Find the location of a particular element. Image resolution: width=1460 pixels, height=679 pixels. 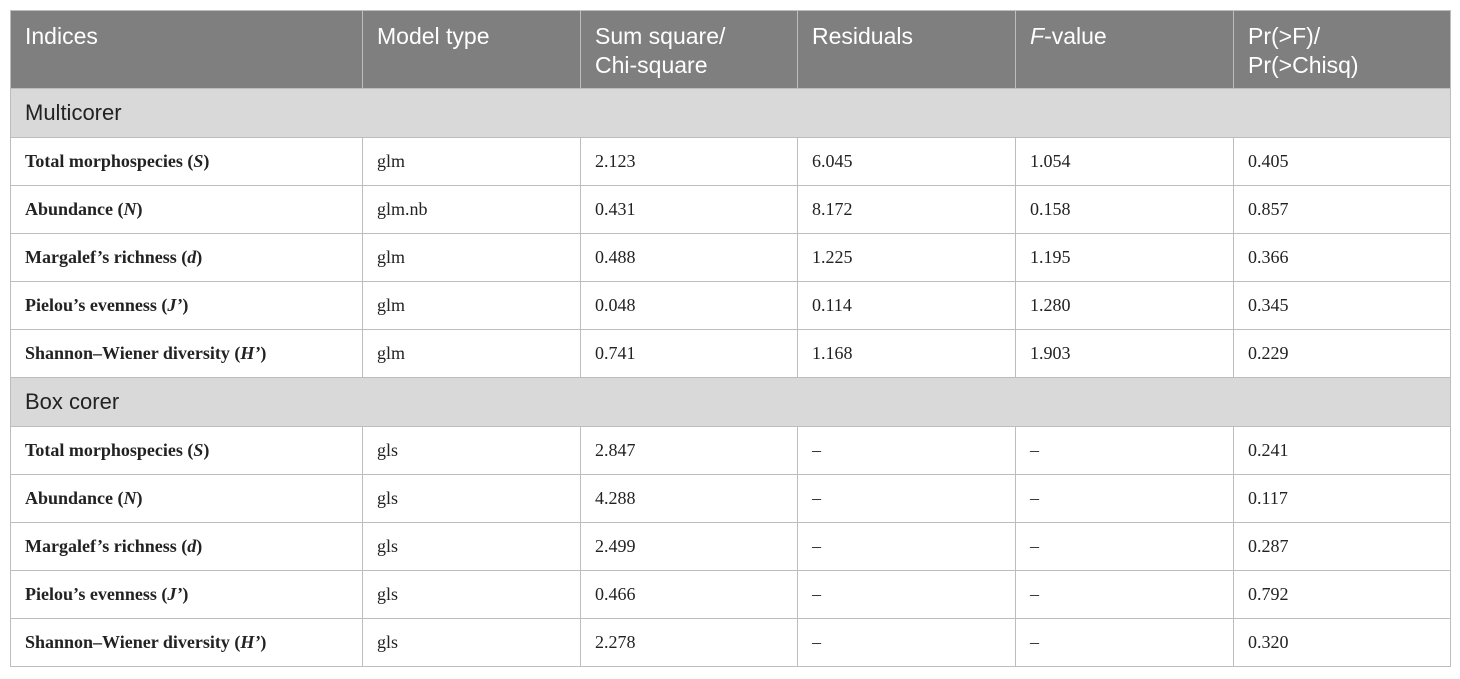

header-sum-square: Sum square/Chi-square is located at coordinates (689, 49).